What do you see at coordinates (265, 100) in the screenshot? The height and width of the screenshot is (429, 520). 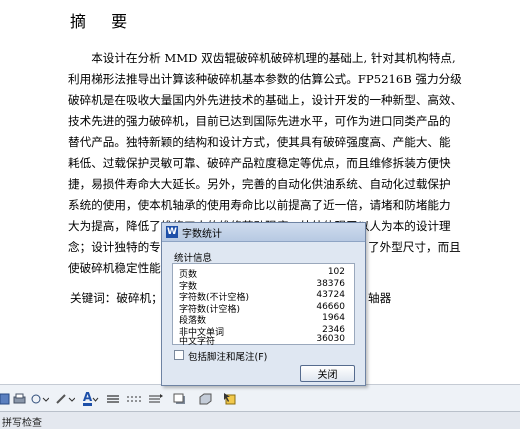 I see `paragraph-line: 破碎机是在吸收大量国内外先进技术的基础上，设计开发的一种新型、高效、` at bounding box center [265, 100].